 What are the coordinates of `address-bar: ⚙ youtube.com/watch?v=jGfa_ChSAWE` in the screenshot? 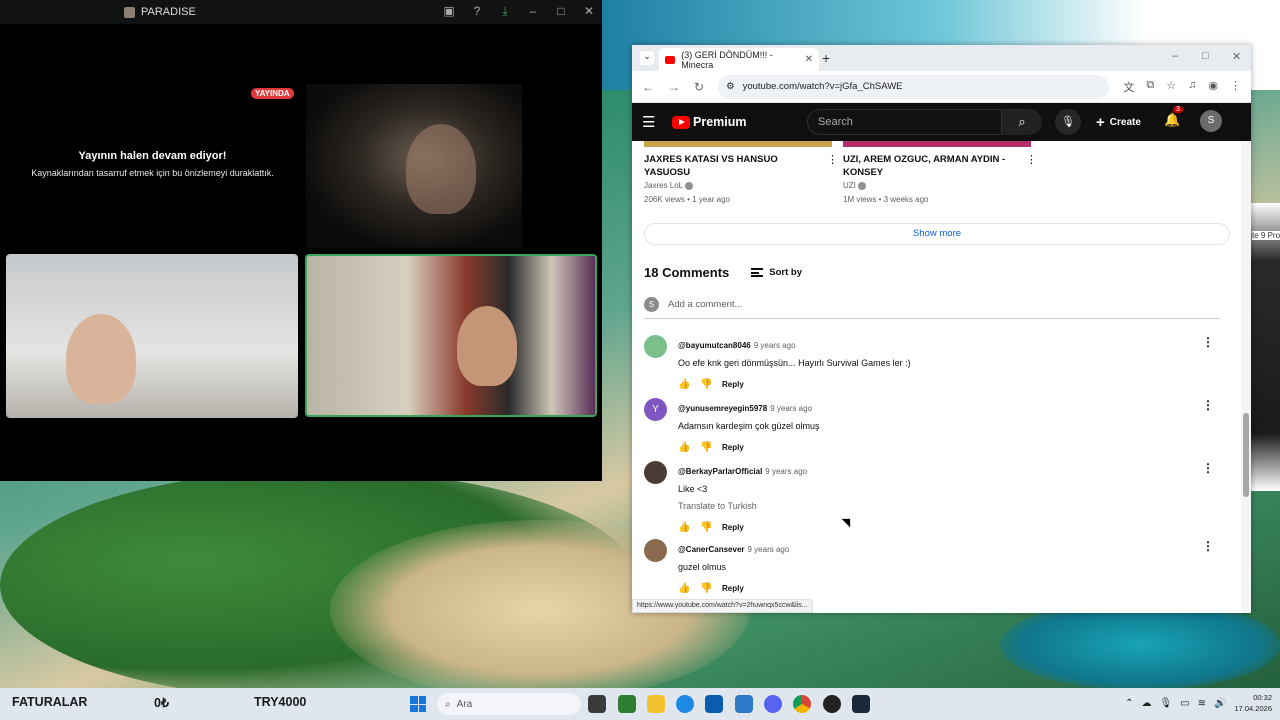 It's located at (914, 86).